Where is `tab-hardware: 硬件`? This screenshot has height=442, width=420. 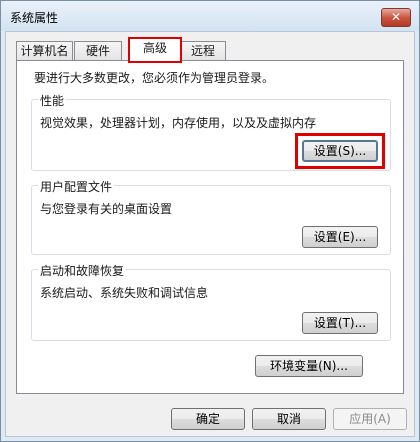 tab-hardware: 硬件 is located at coordinates (98, 51).